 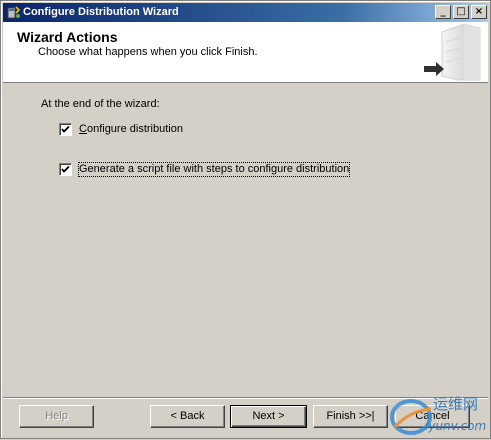 I want to click on window-title: Configure Distribution Wizard, so click(x=101, y=12).